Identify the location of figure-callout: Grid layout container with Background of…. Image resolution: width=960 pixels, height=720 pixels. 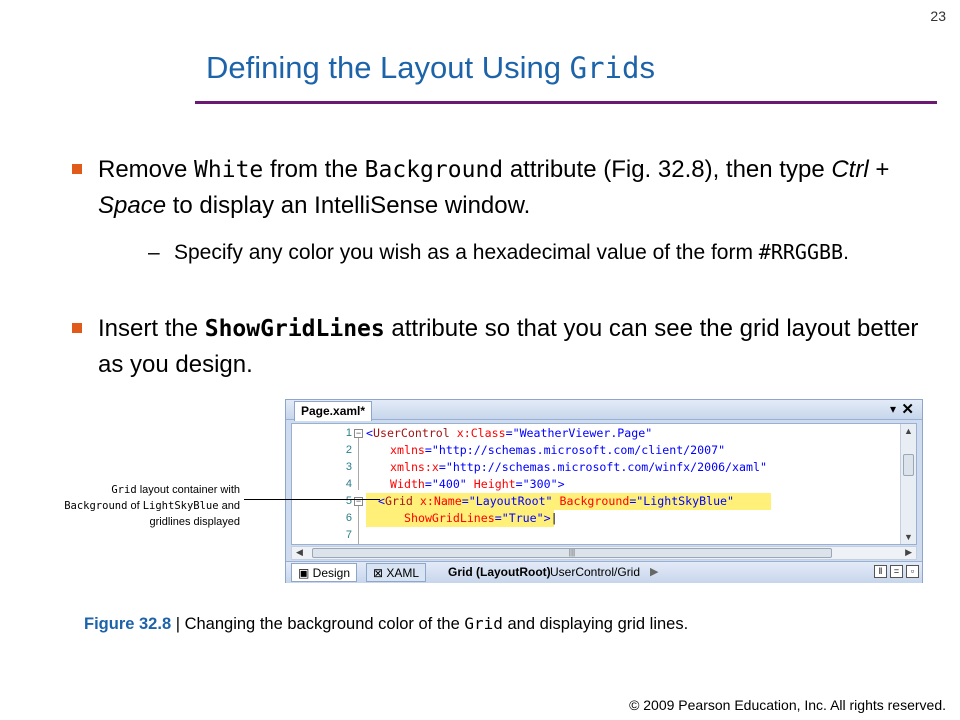
(124, 506).